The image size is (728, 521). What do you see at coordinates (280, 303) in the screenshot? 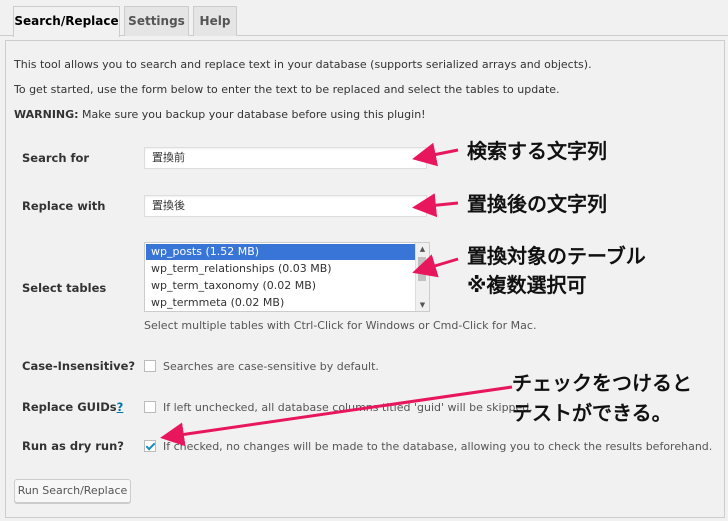
I see `table-option: wp_termmeta (0.02 MB)` at bounding box center [280, 303].